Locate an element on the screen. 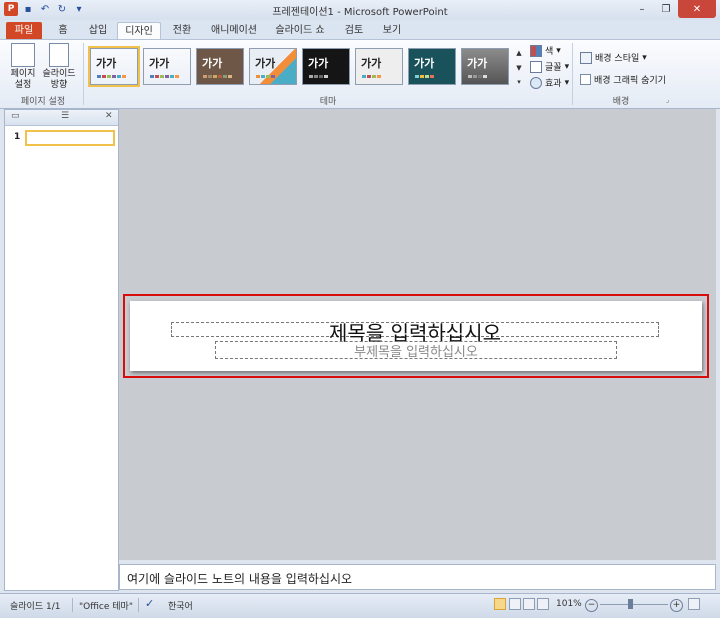 This screenshot has width=720, height=618. tab-slideshow: 슬라이드 쇼 is located at coordinates (300, 30).